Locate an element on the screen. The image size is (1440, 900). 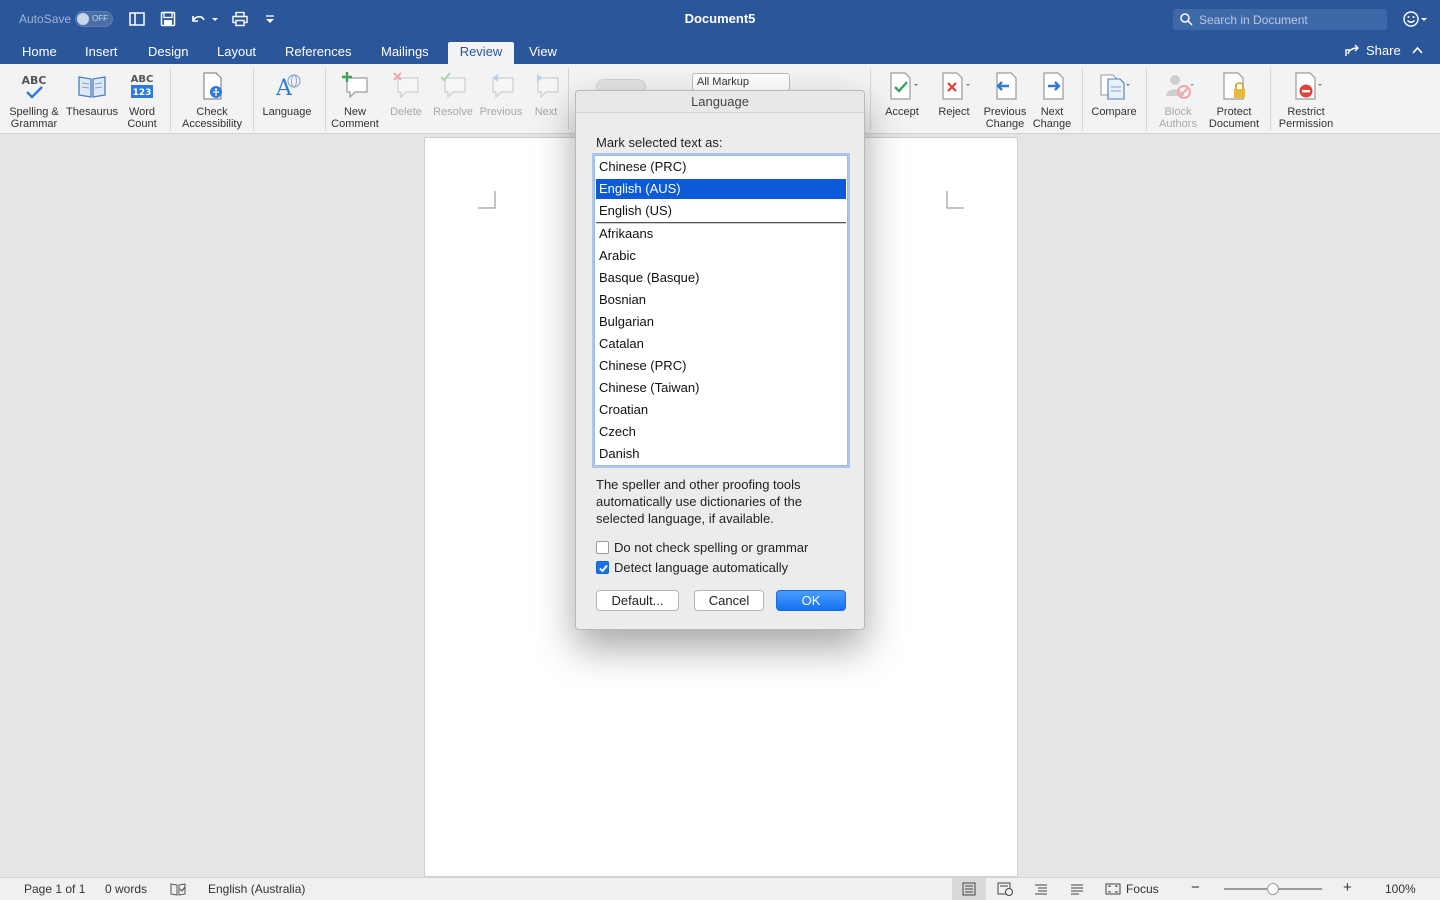
tab-references: References is located at coordinates (318, 53).